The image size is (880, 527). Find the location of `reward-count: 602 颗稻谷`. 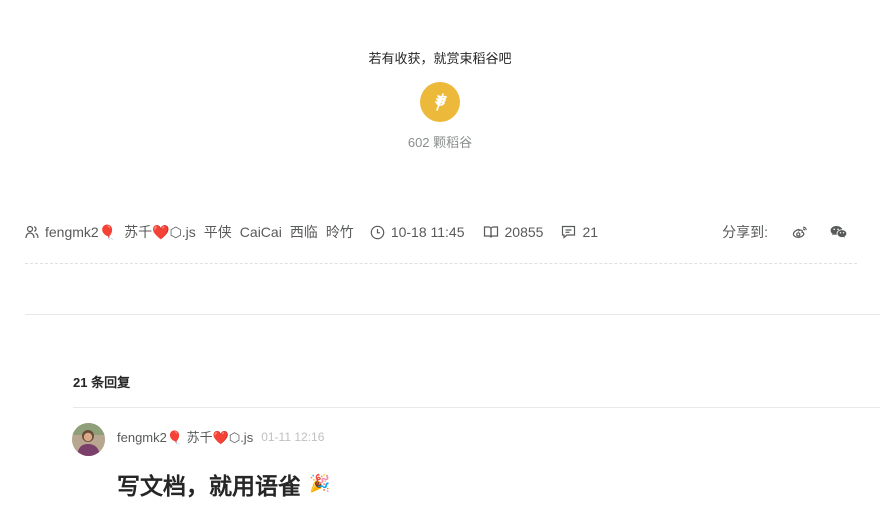

reward-count: 602 颗稻谷 is located at coordinates (440, 142).